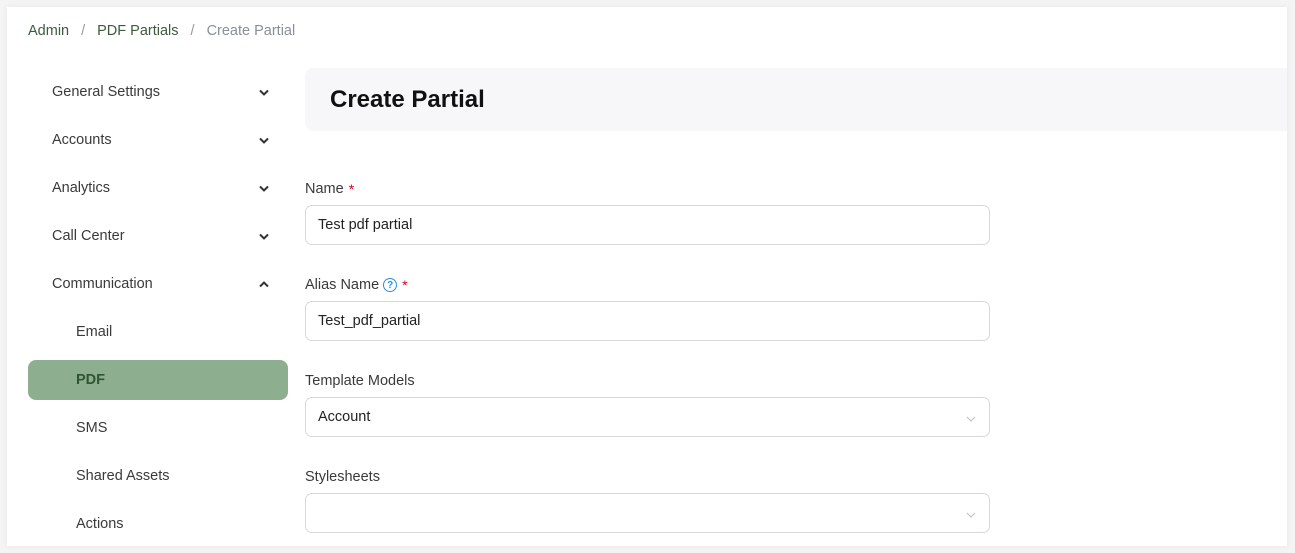 This screenshot has height=553, width=1295. I want to click on sidebar-item-analytics: Analytics, so click(158, 188).